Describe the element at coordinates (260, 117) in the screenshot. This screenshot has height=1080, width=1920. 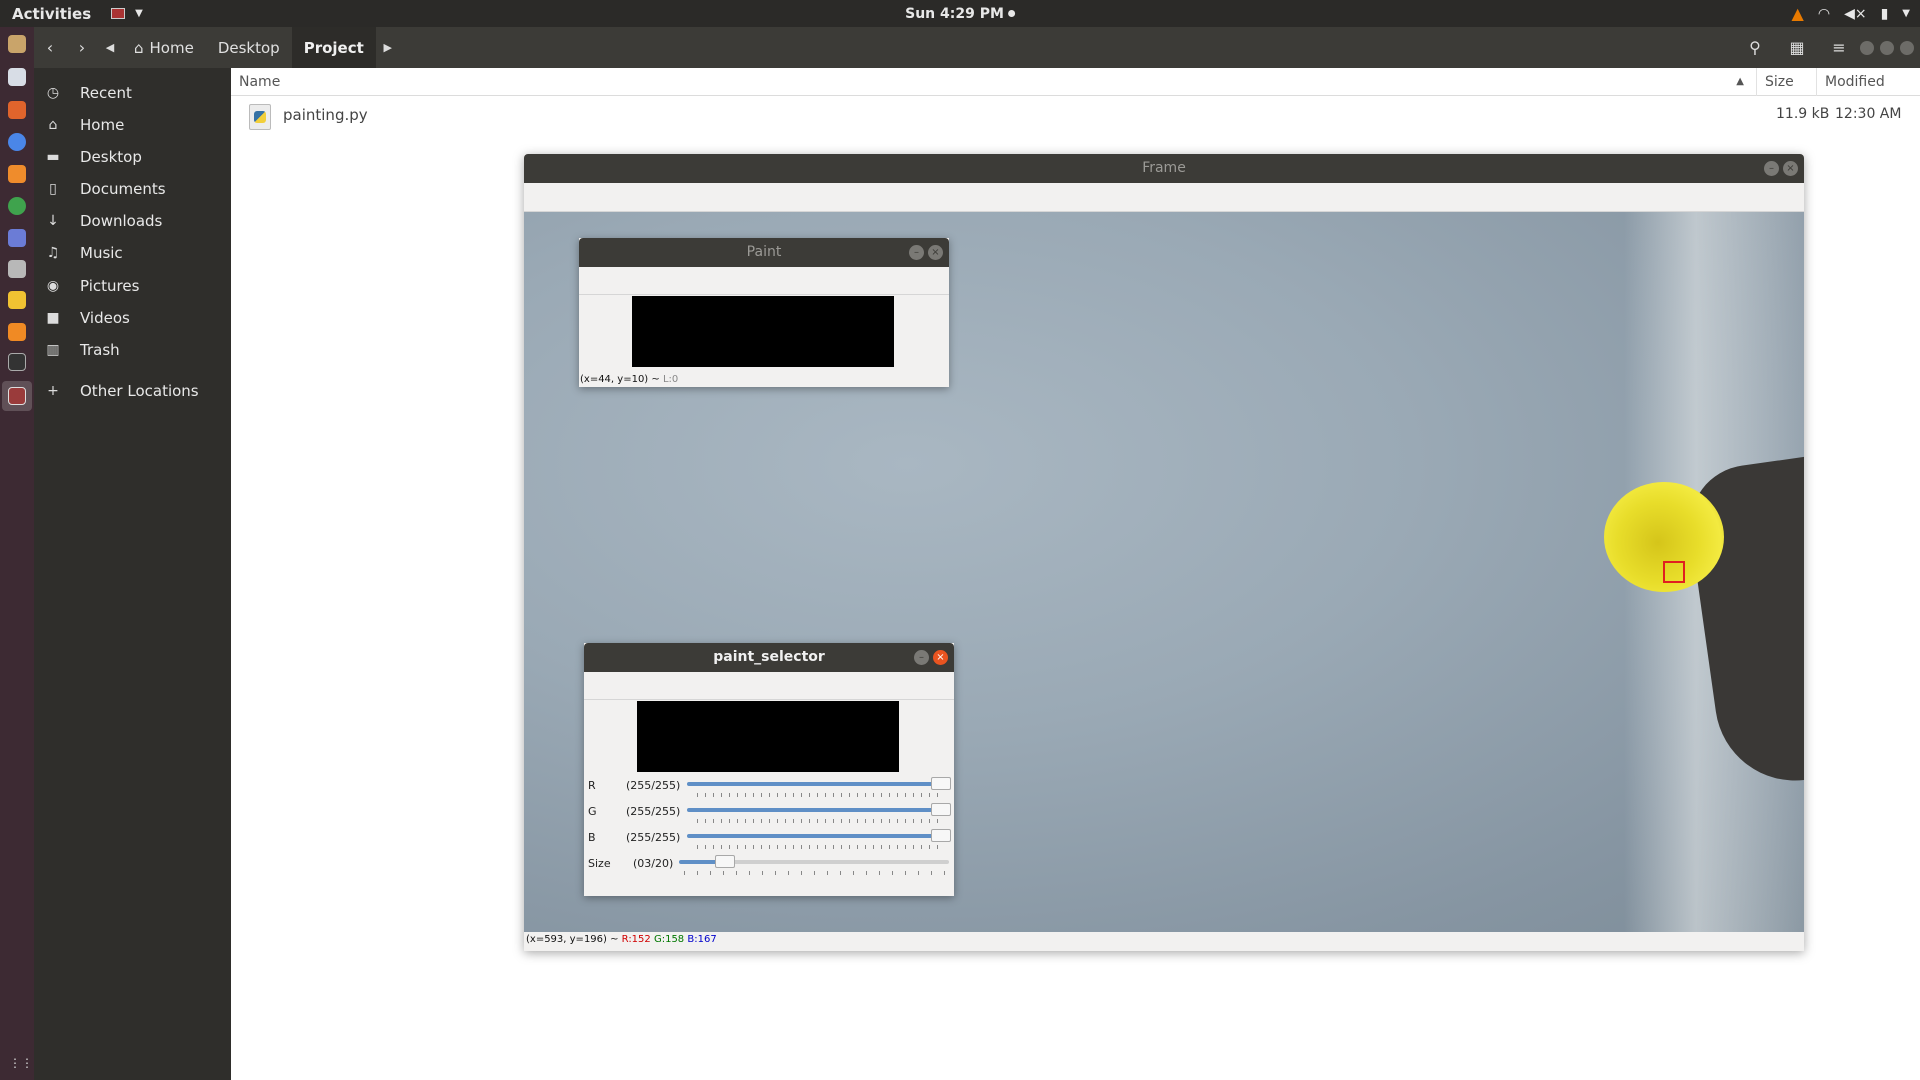
I see `python-file-icon` at that location.